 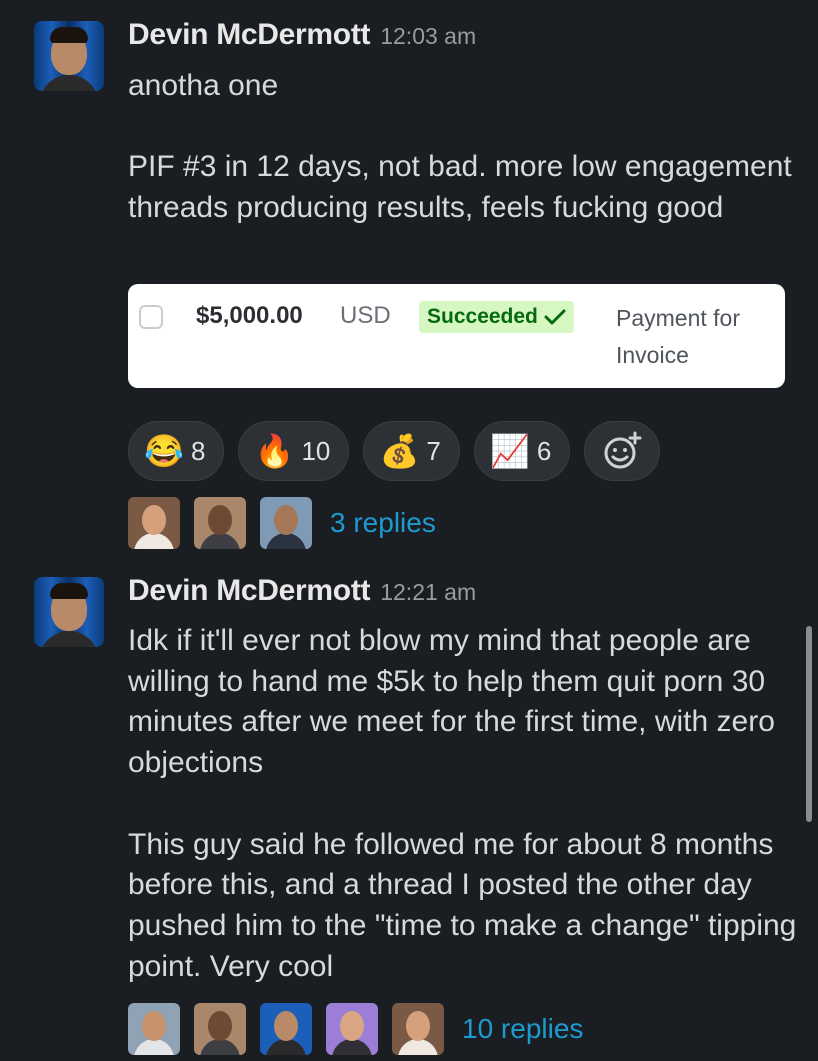 I want to click on scrollbar, so click(x=809, y=724).